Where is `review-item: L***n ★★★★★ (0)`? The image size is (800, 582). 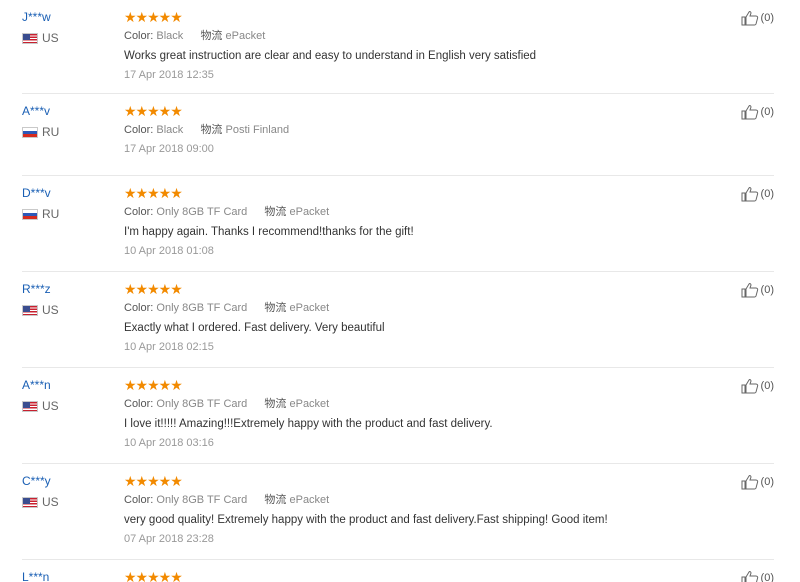 review-item: L***n ★★★★★ (0) is located at coordinates (398, 571).